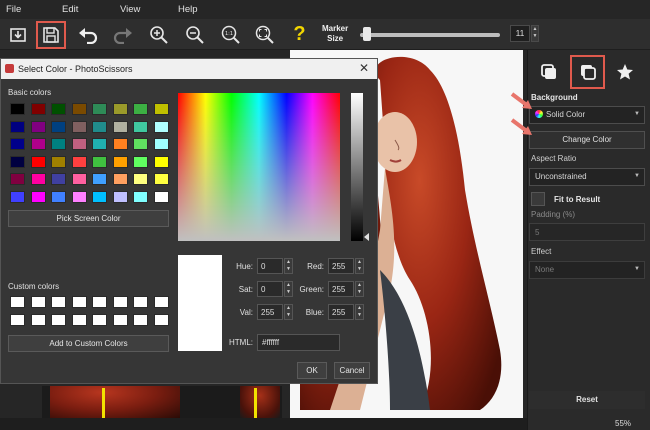  What do you see at coordinates (299, 34) in the screenshot?
I see `help-button: ?` at bounding box center [299, 34].